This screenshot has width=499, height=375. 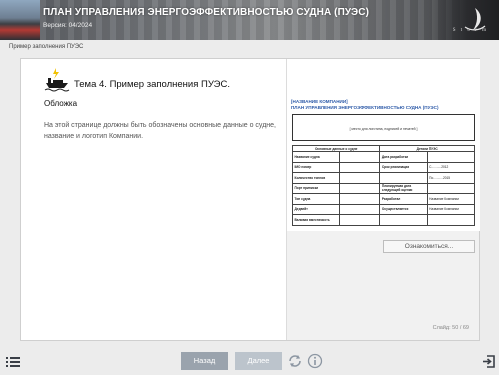 What do you see at coordinates (20, 20) in the screenshot?
I see `header-ship-photo` at bounding box center [20, 20].